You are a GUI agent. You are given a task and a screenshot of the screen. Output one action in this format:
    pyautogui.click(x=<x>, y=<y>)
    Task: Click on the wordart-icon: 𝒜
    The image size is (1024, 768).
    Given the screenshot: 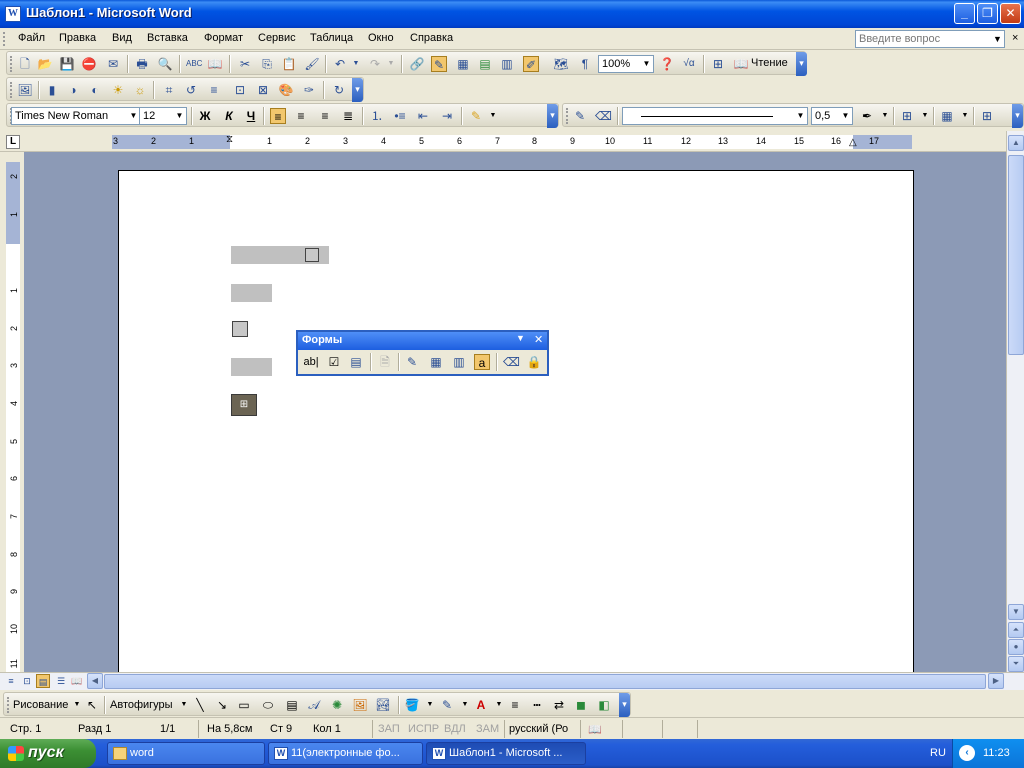 What is the action you would take?
    pyautogui.click(x=314, y=705)
    